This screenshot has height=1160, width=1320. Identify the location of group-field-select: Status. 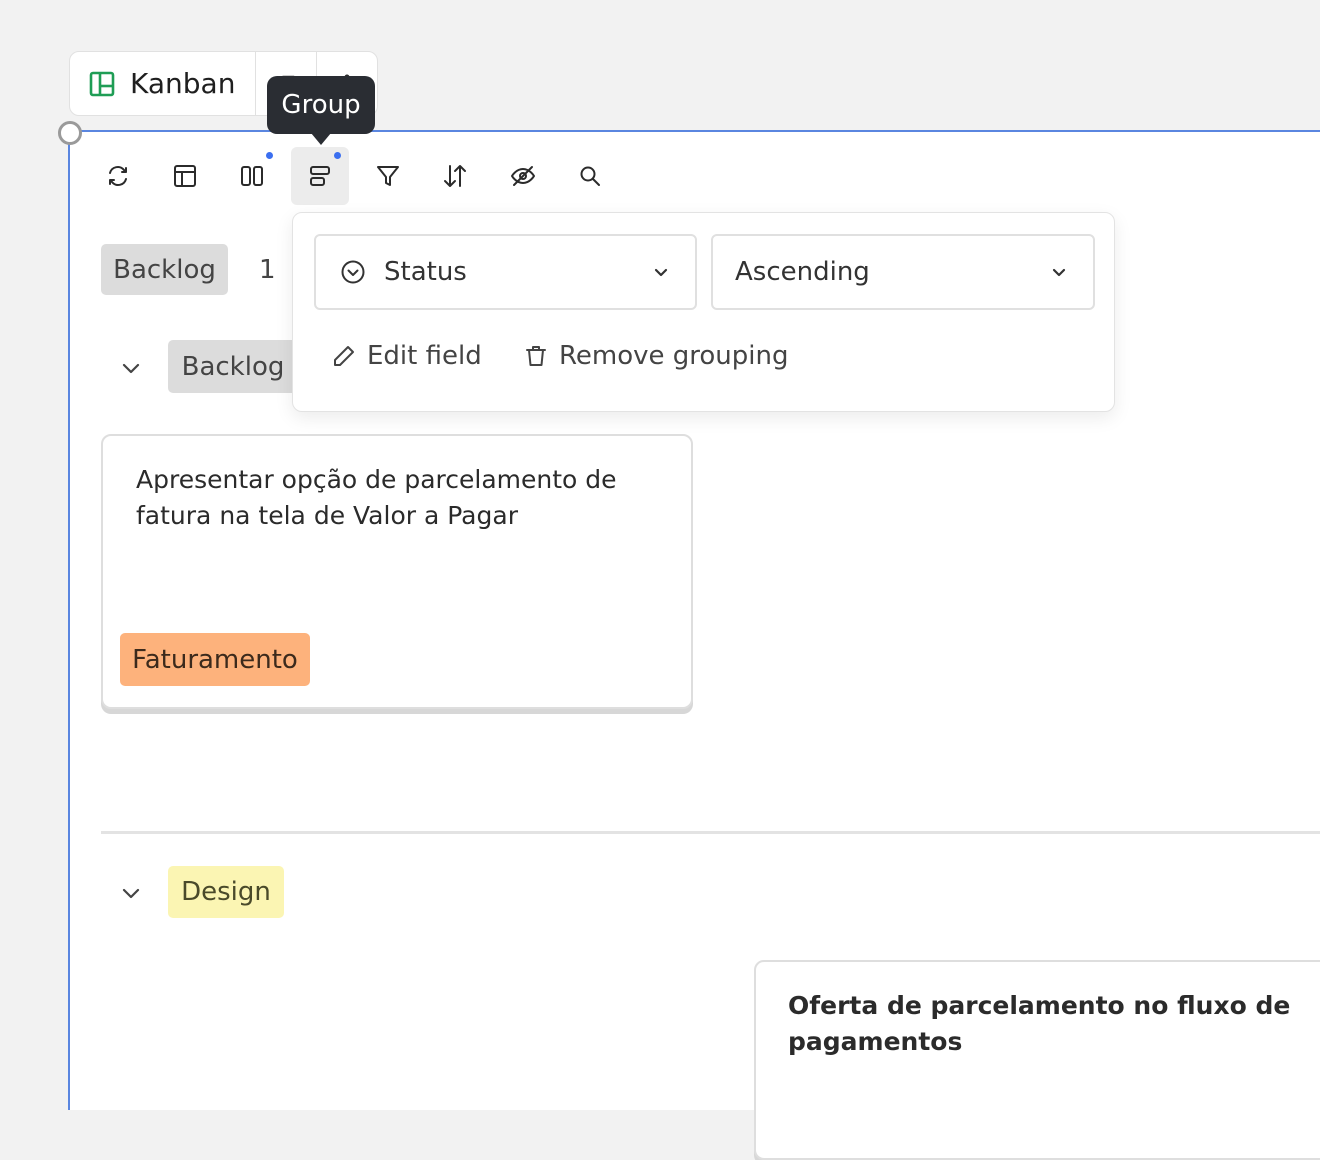
(505, 272).